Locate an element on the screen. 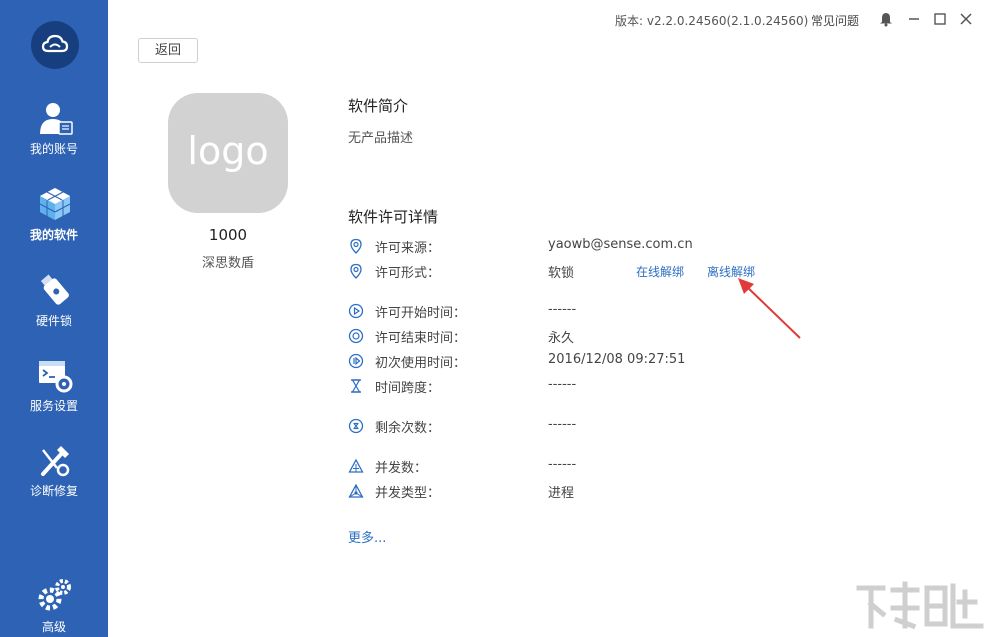  license-first-use-value: 2016/12/08 09:27:51 is located at coordinates (617, 359).